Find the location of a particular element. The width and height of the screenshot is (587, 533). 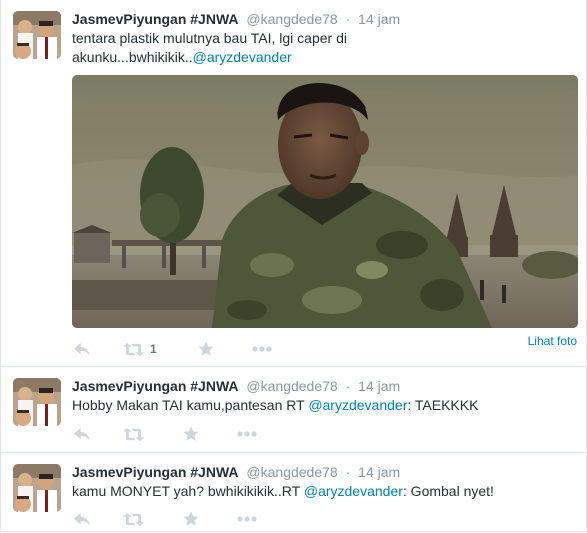

retweet-count: 1 is located at coordinates (153, 349).